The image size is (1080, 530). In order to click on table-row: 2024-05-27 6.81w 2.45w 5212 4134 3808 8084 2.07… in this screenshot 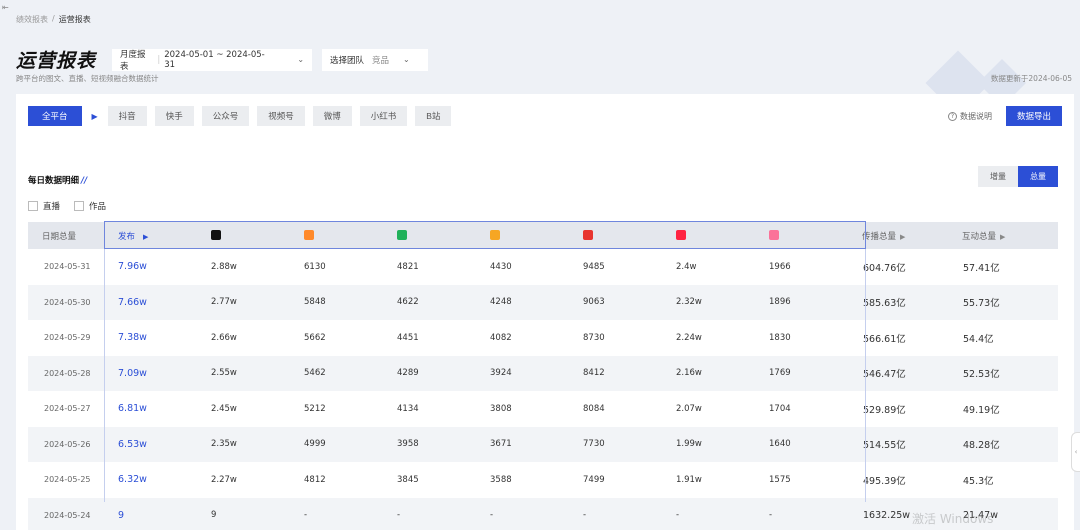, I will do `click(543, 409)`.